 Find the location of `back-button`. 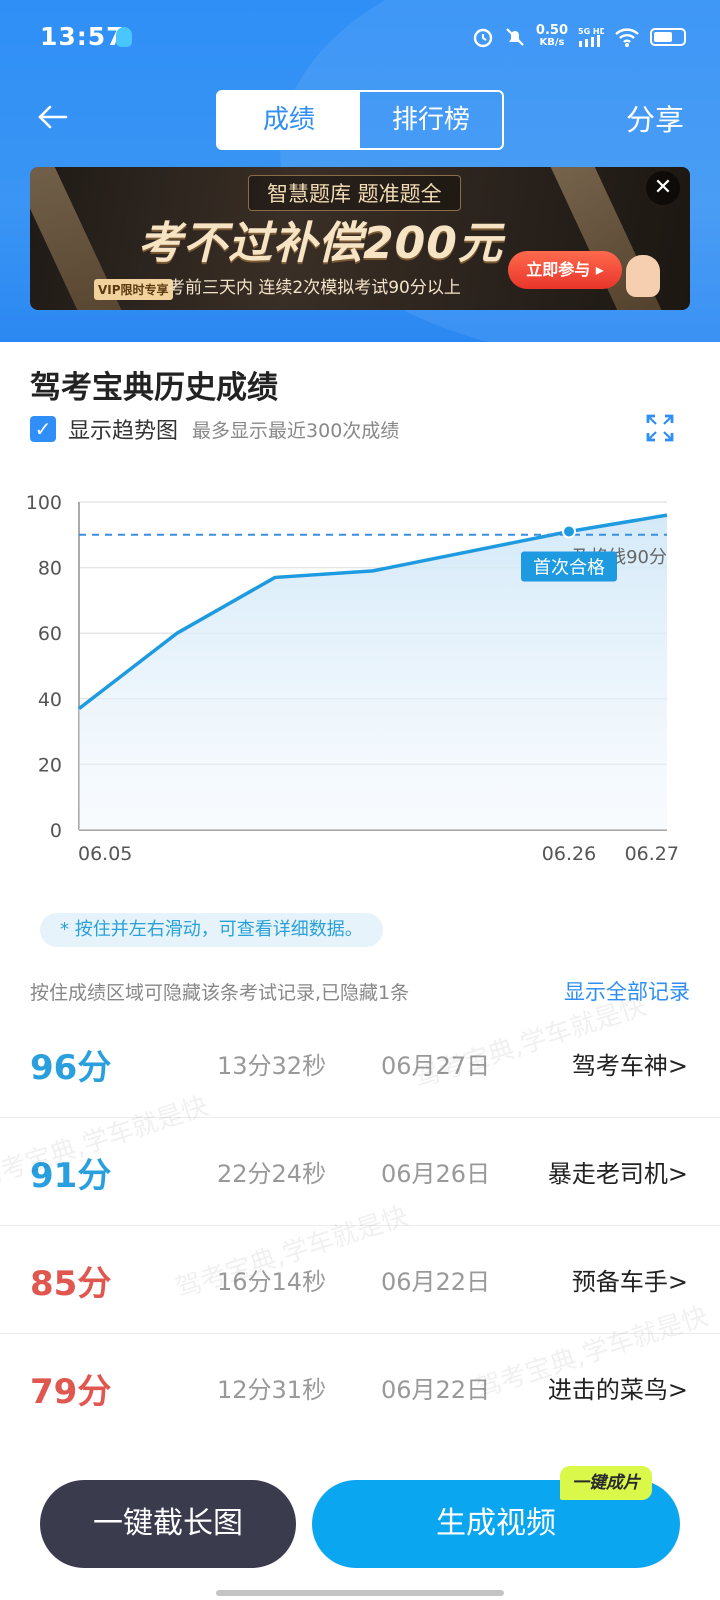

back-button is located at coordinates (56, 120).